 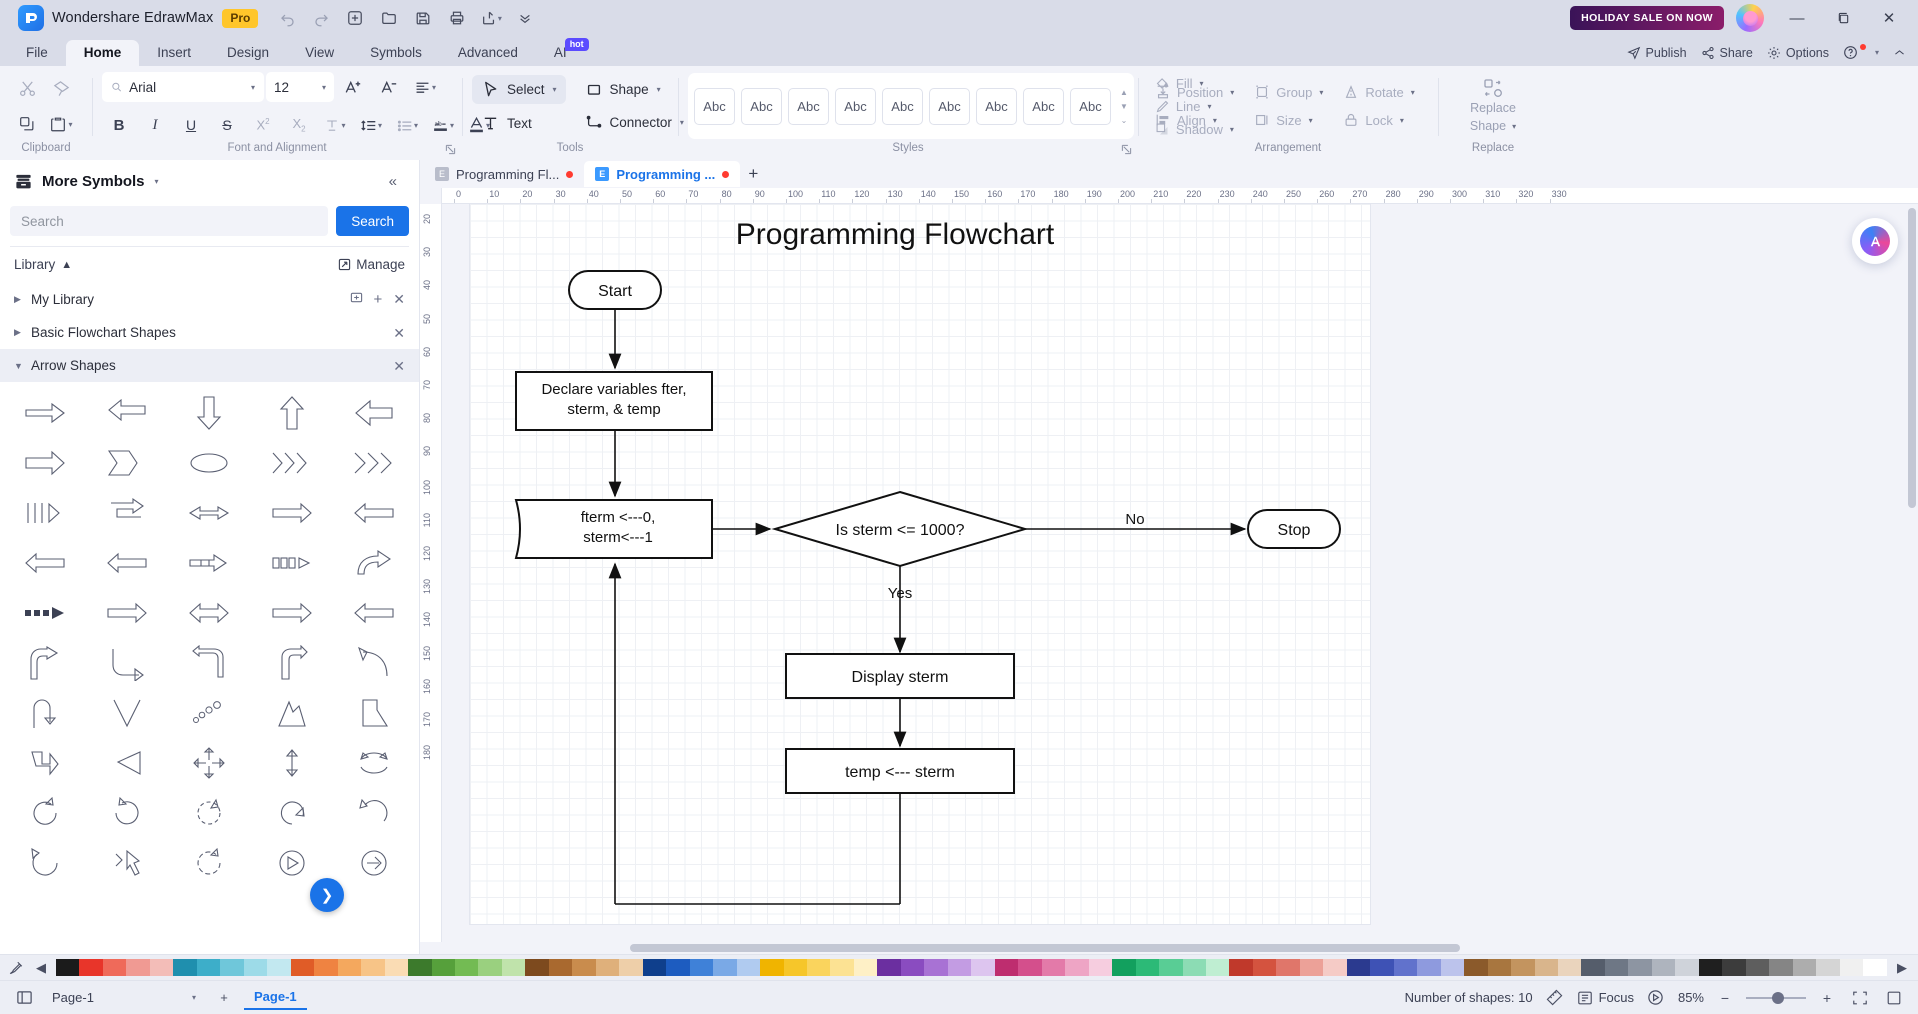 What do you see at coordinates (209, 332) in the screenshot?
I see `sidebar-item-basic-flowchart-shapes: ▶ Basic Flowchart Shapes ✕` at bounding box center [209, 332].